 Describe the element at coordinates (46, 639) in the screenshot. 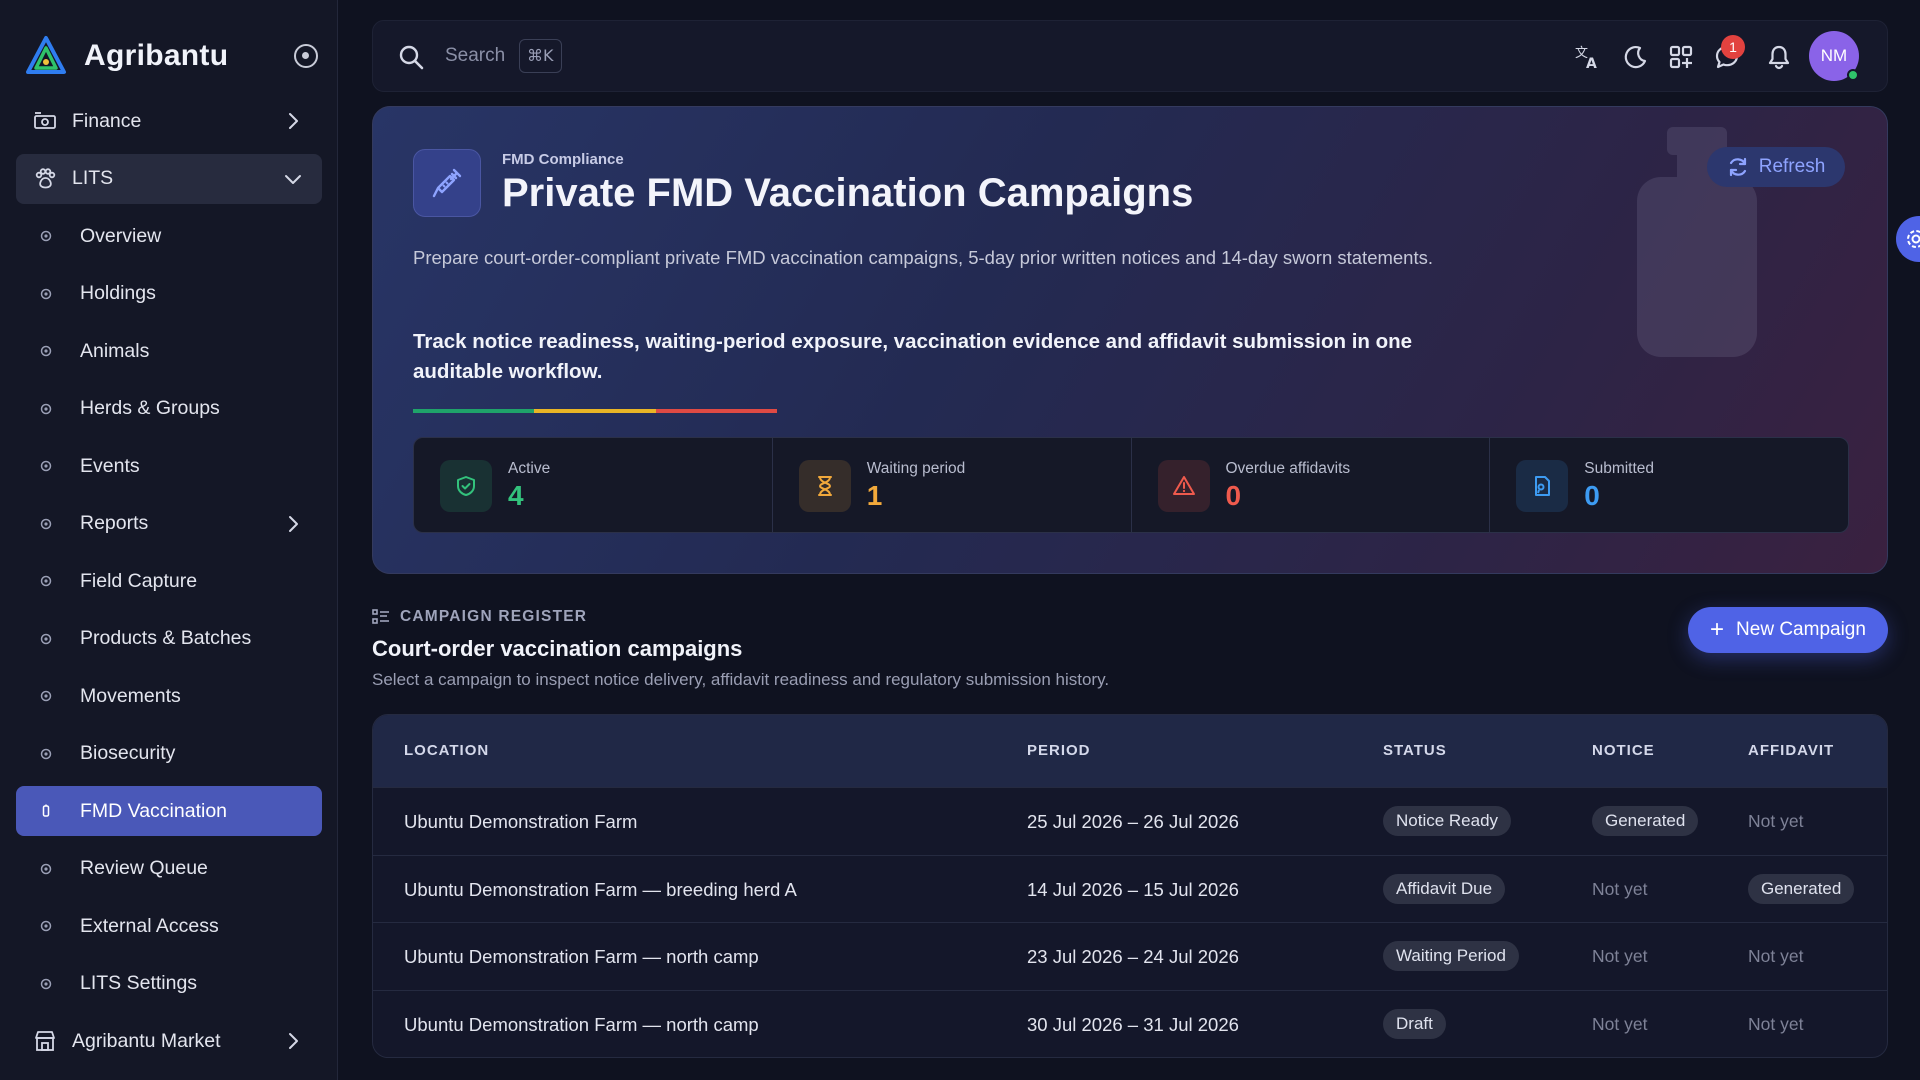

I see `products-icon` at that location.